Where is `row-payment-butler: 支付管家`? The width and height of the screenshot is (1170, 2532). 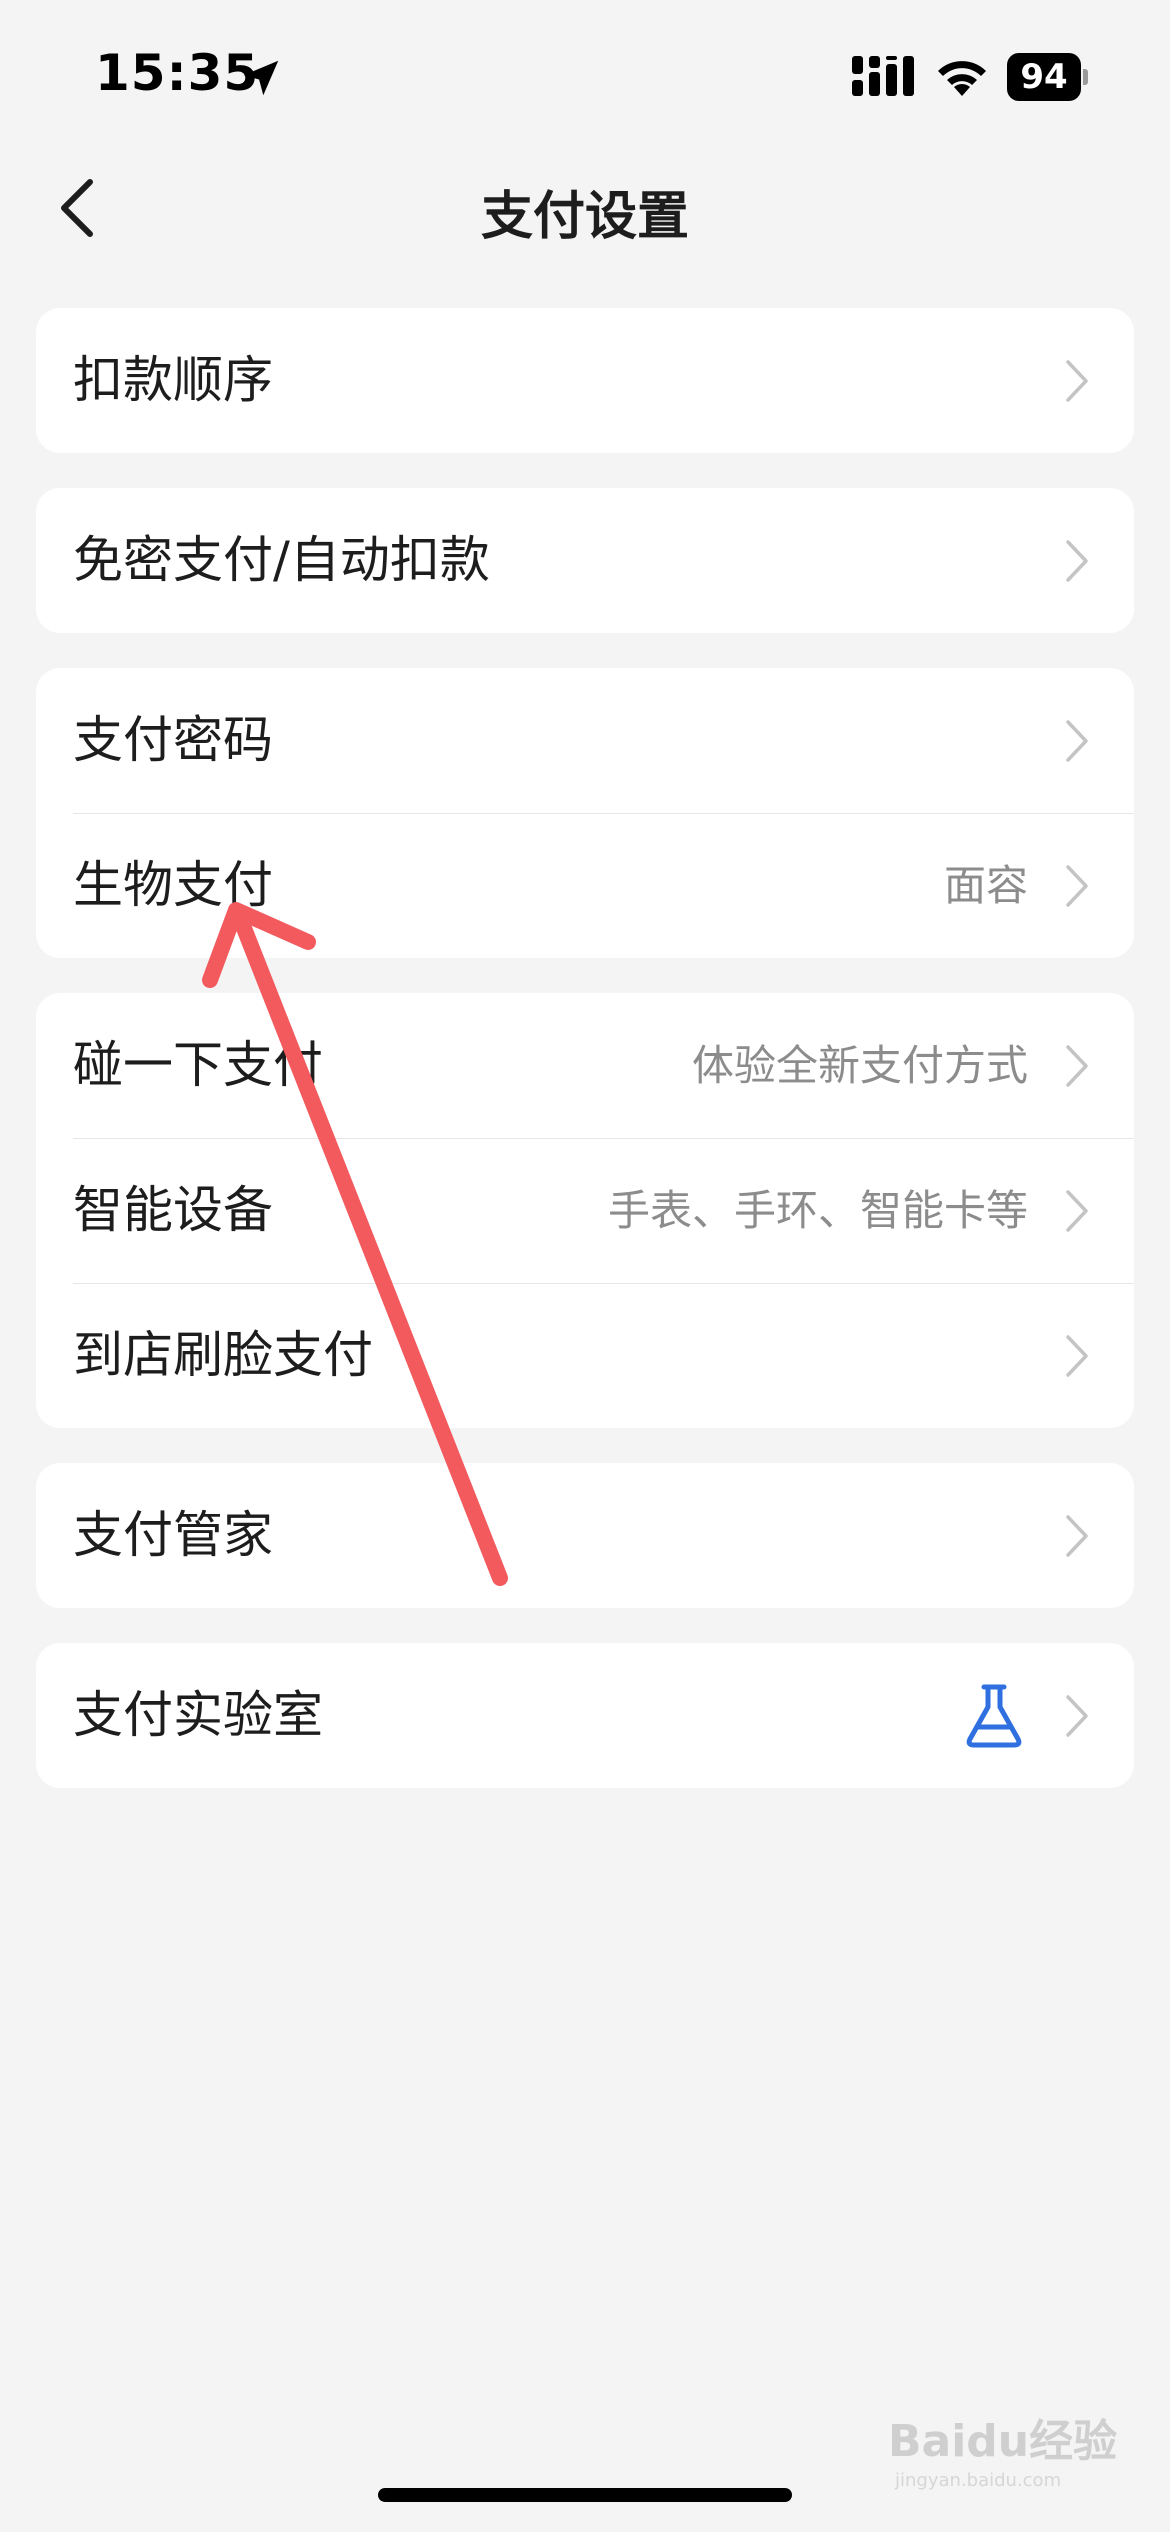
row-payment-butler: 支付管家 is located at coordinates (585, 1535).